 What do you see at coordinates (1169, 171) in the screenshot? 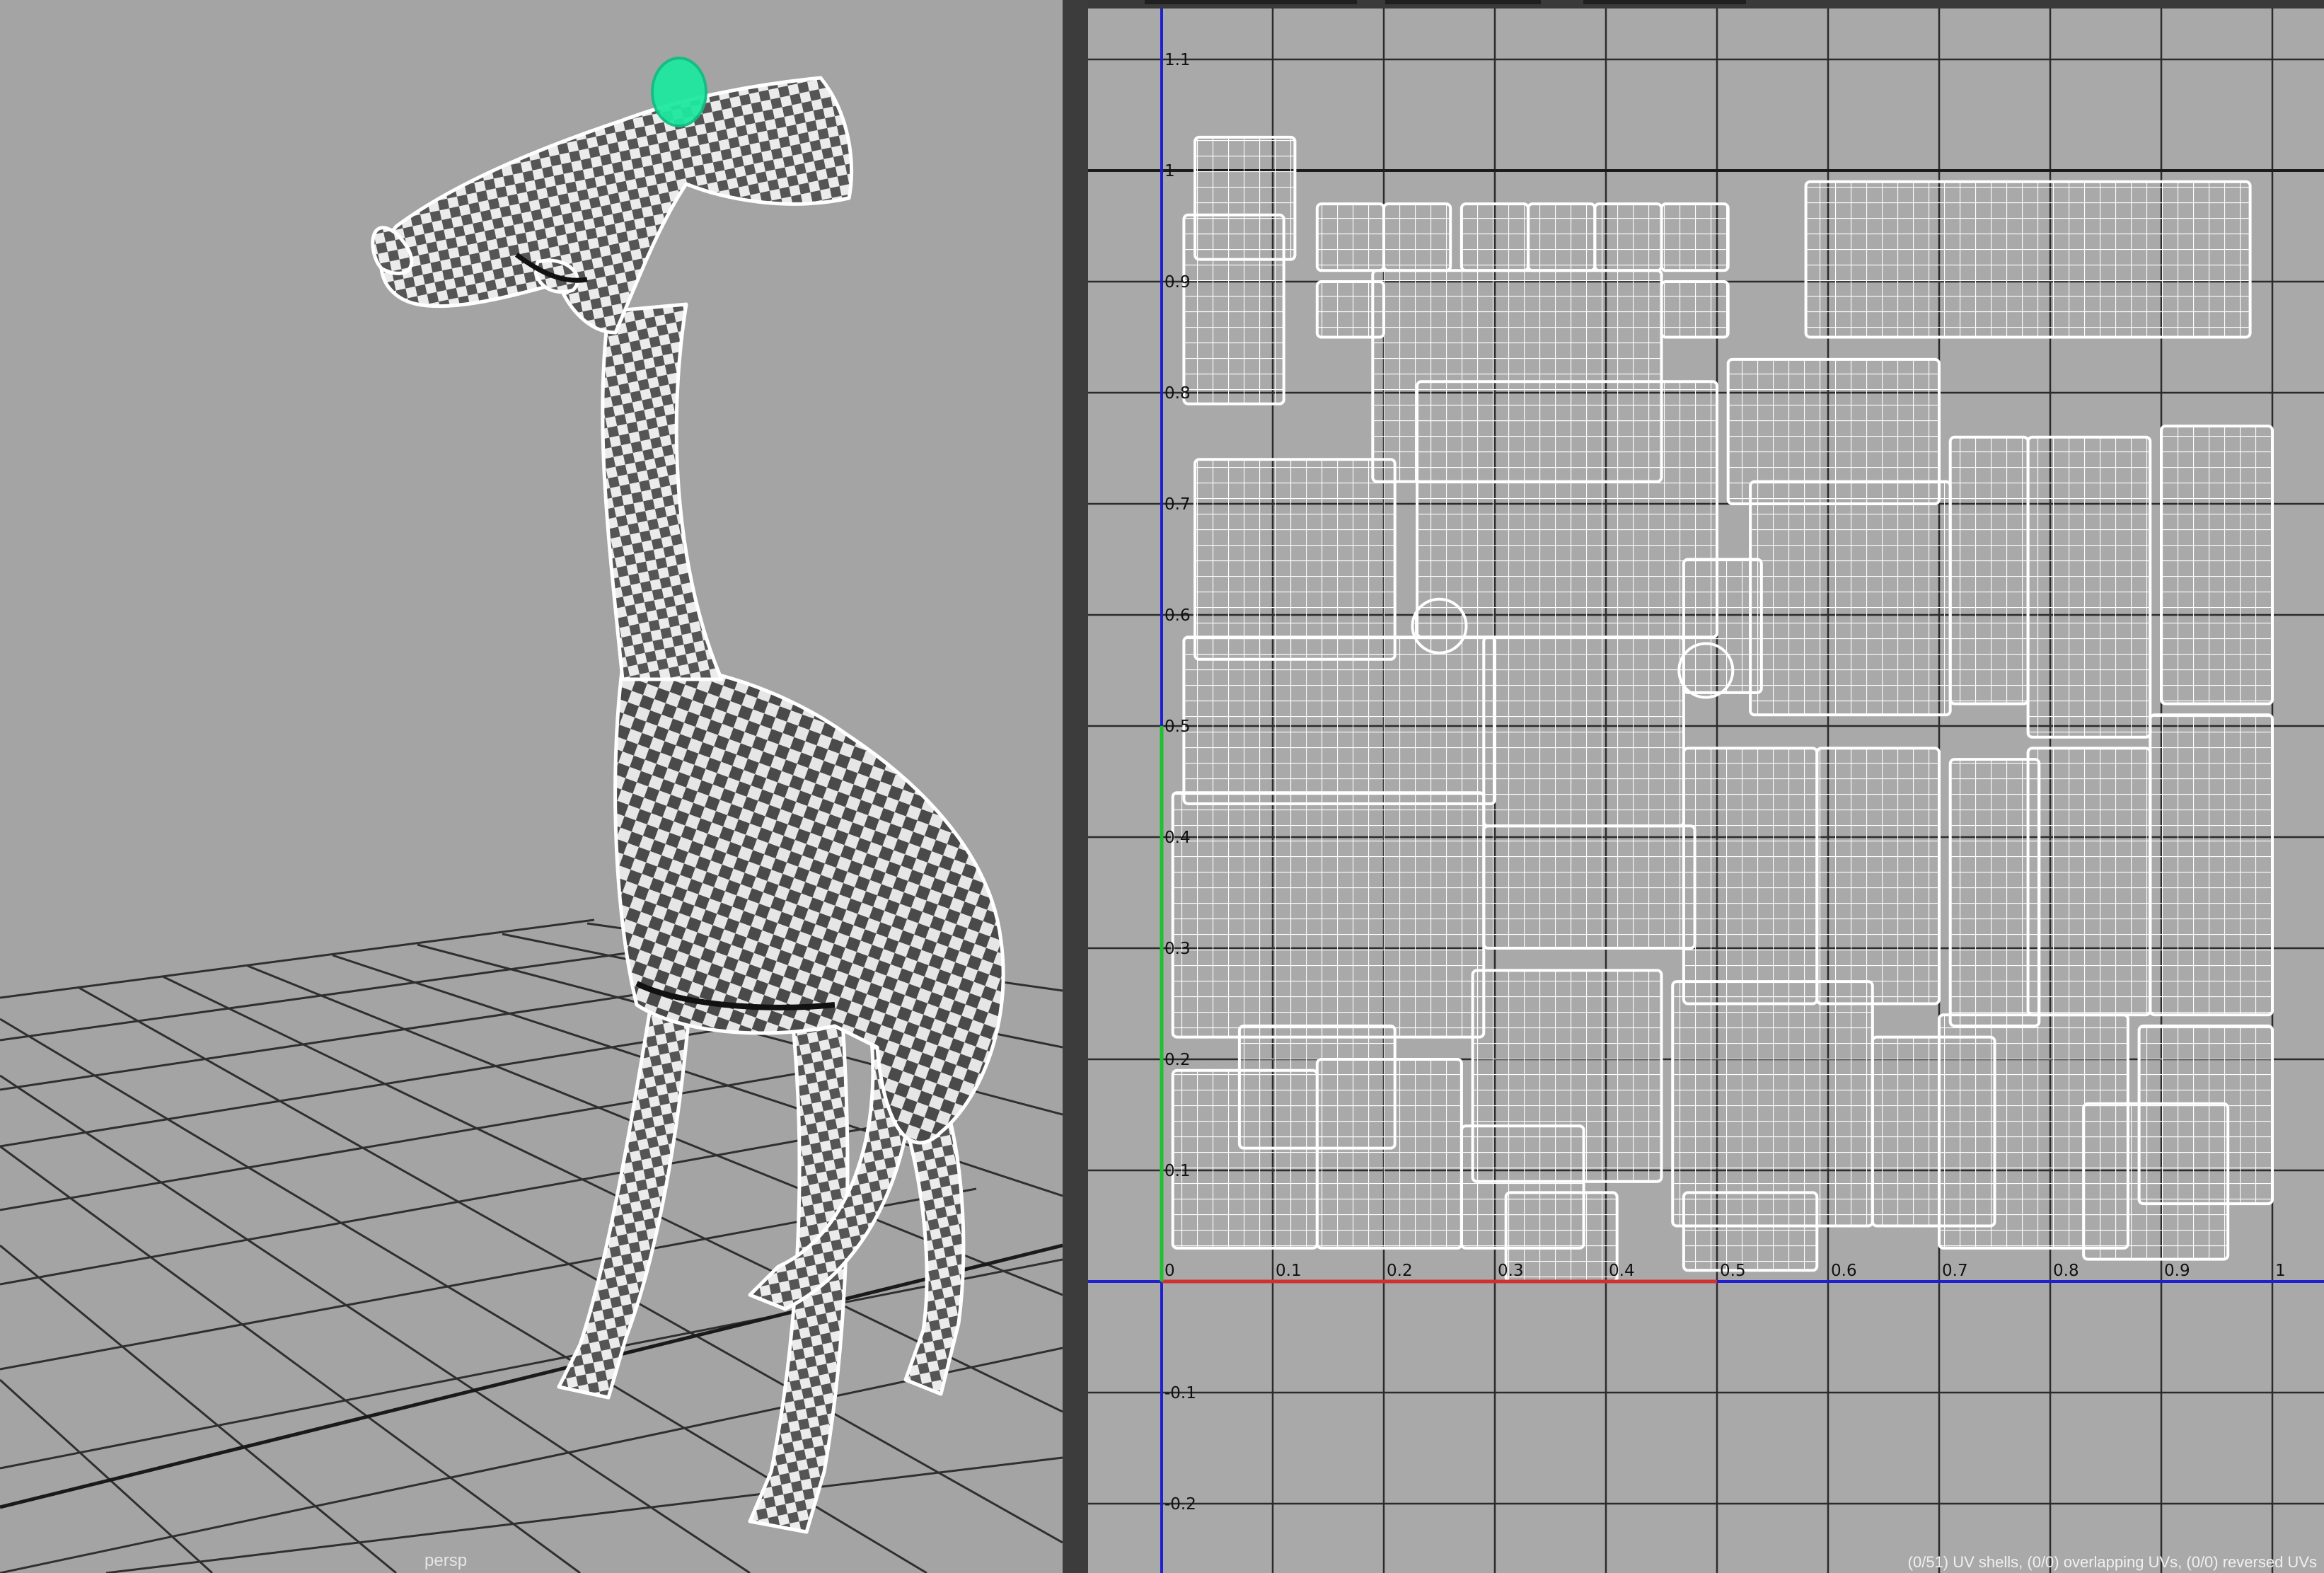
I see `v-tick-label: 1` at bounding box center [1169, 171].